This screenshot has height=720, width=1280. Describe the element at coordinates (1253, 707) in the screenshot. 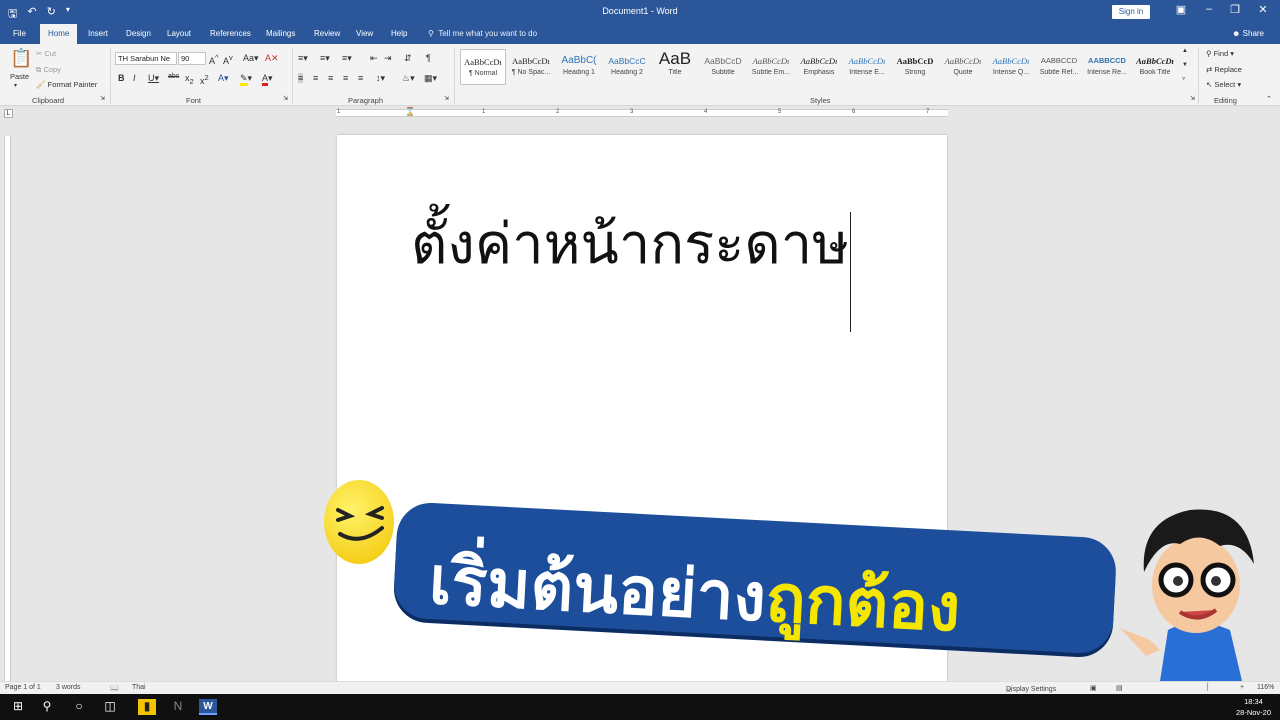

I see `system-clock: 18:34 28-Nov-20` at that location.